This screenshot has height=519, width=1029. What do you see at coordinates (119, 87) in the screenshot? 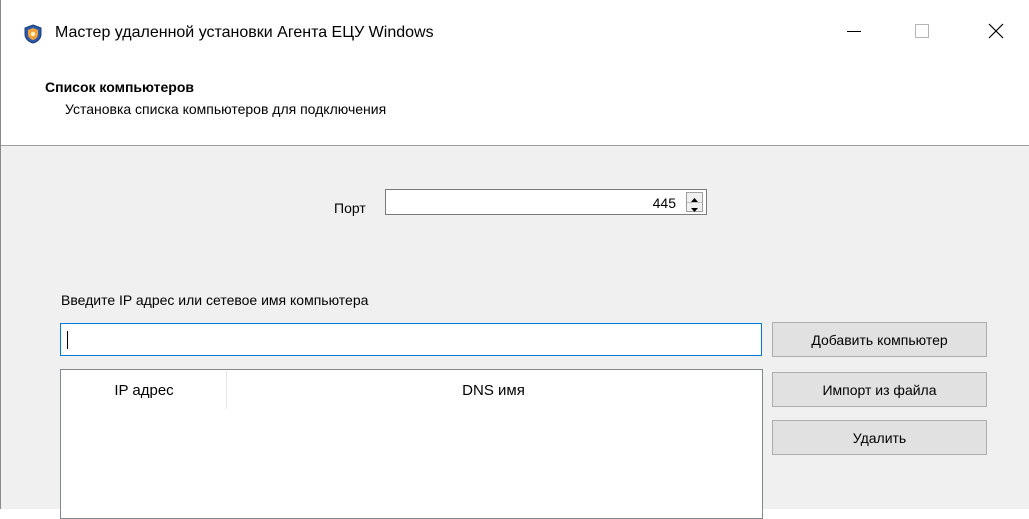
I see `page-title: Список компьютеров` at bounding box center [119, 87].